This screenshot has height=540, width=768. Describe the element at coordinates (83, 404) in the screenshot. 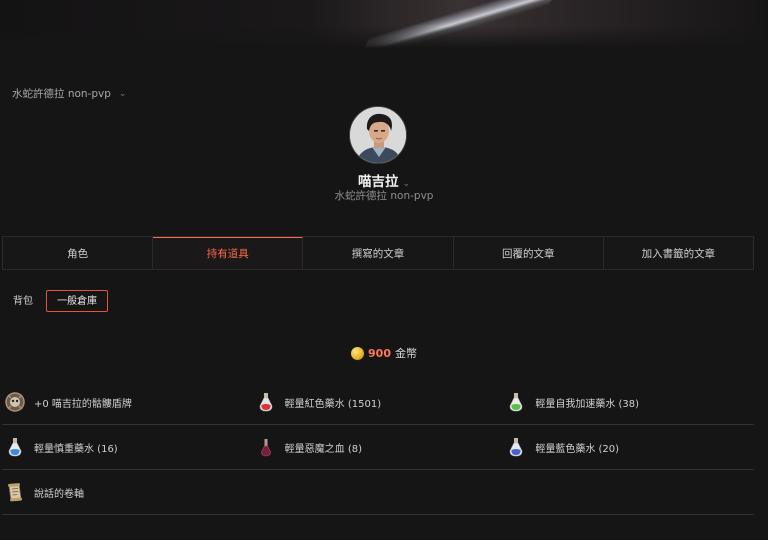

I see `item-name: +0 喵吉拉的骷髏盾牌` at that location.